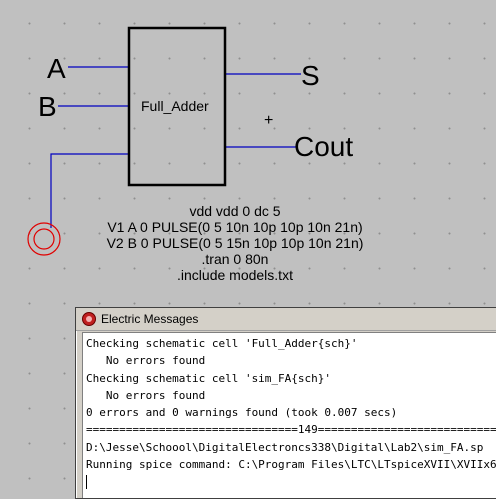  What do you see at coordinates (89, 319) in the screenshot?
I see `electric-app-icon` at bounding box center [89, 319].